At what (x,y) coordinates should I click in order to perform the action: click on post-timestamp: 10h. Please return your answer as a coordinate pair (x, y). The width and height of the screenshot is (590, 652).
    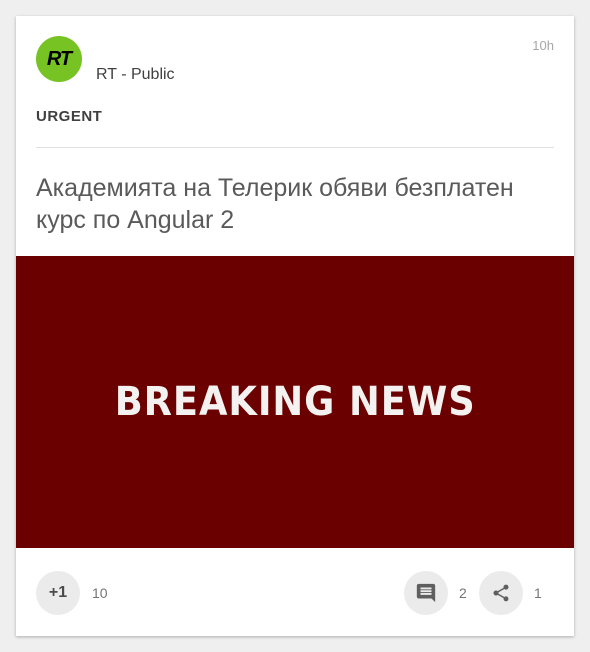
    Looking at the image, I should click on (543, 45).